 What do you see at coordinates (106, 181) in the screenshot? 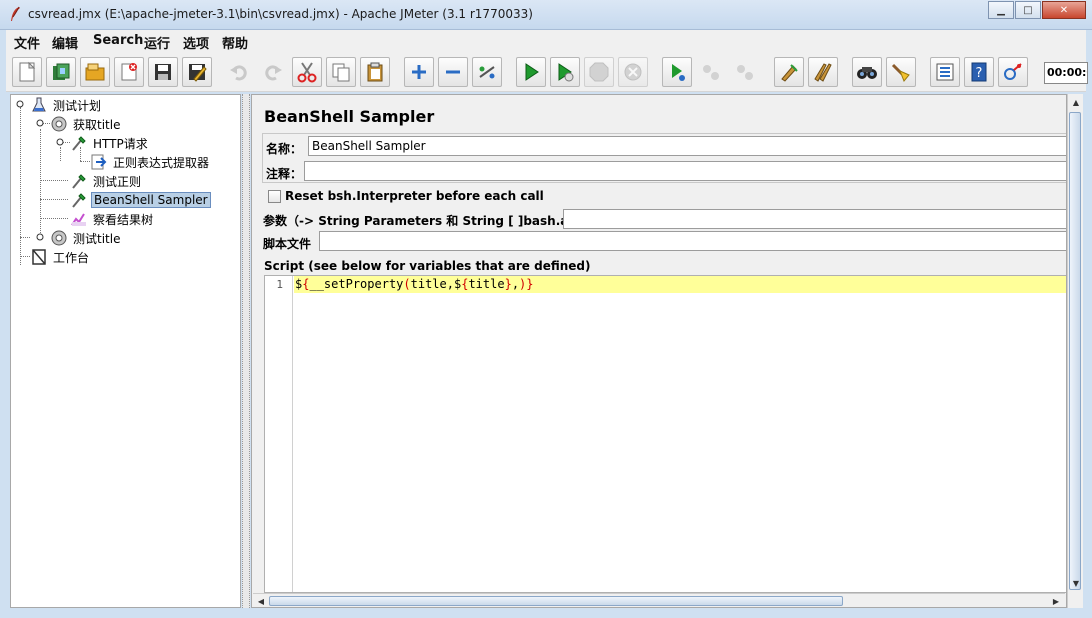
I see `tree-node-test-regex: 测试正则` at bounding box center [106, 181].